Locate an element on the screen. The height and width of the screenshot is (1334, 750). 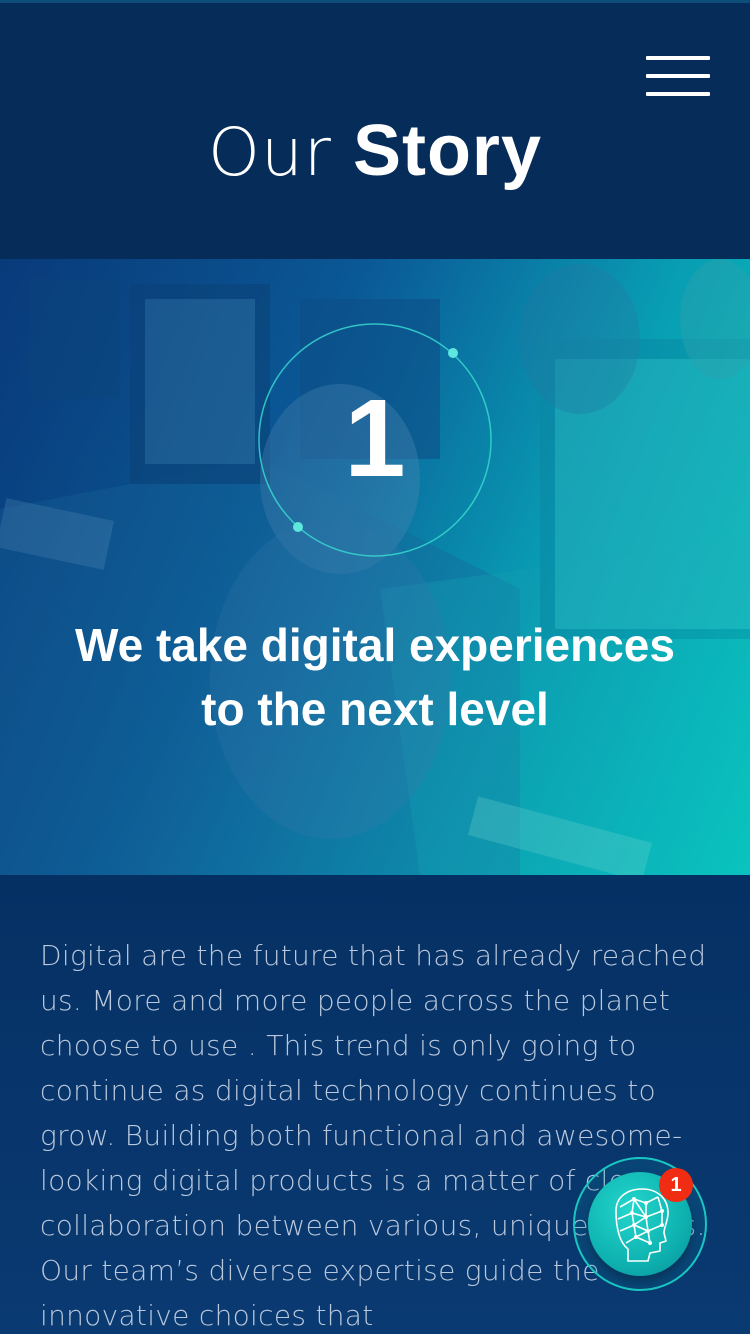
hamburger-menu-icon is located at coordinates (678, 77).